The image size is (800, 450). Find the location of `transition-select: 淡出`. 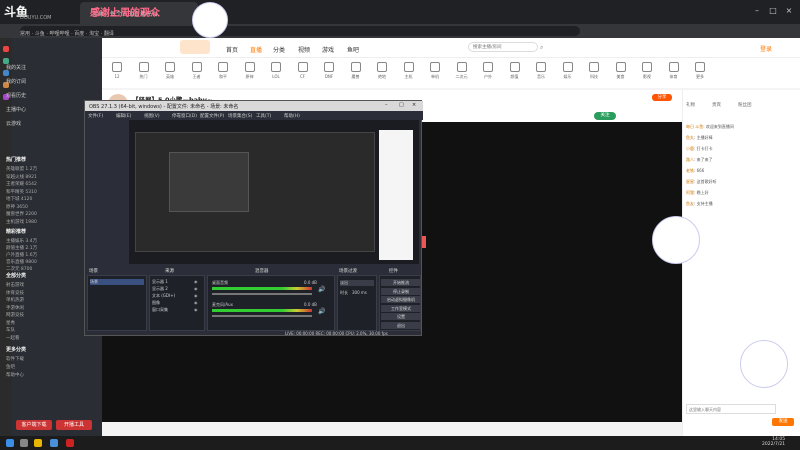

transition-select: 淡出 is located at coordinates (357, 283).